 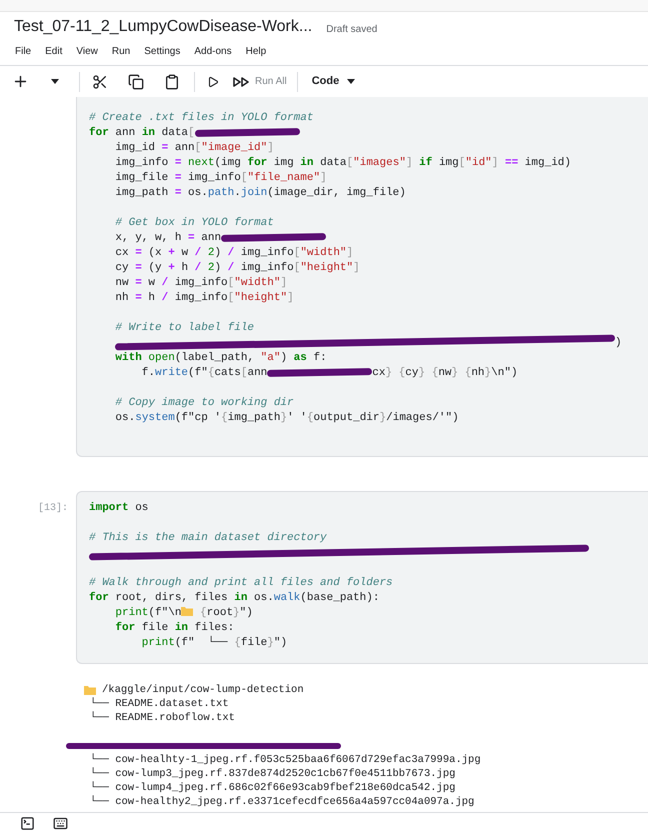 I want to click on code-line: f.write(f"{cats[ann cx} {cy} {nw} {nh}\n"), so click(x=329, y=373).